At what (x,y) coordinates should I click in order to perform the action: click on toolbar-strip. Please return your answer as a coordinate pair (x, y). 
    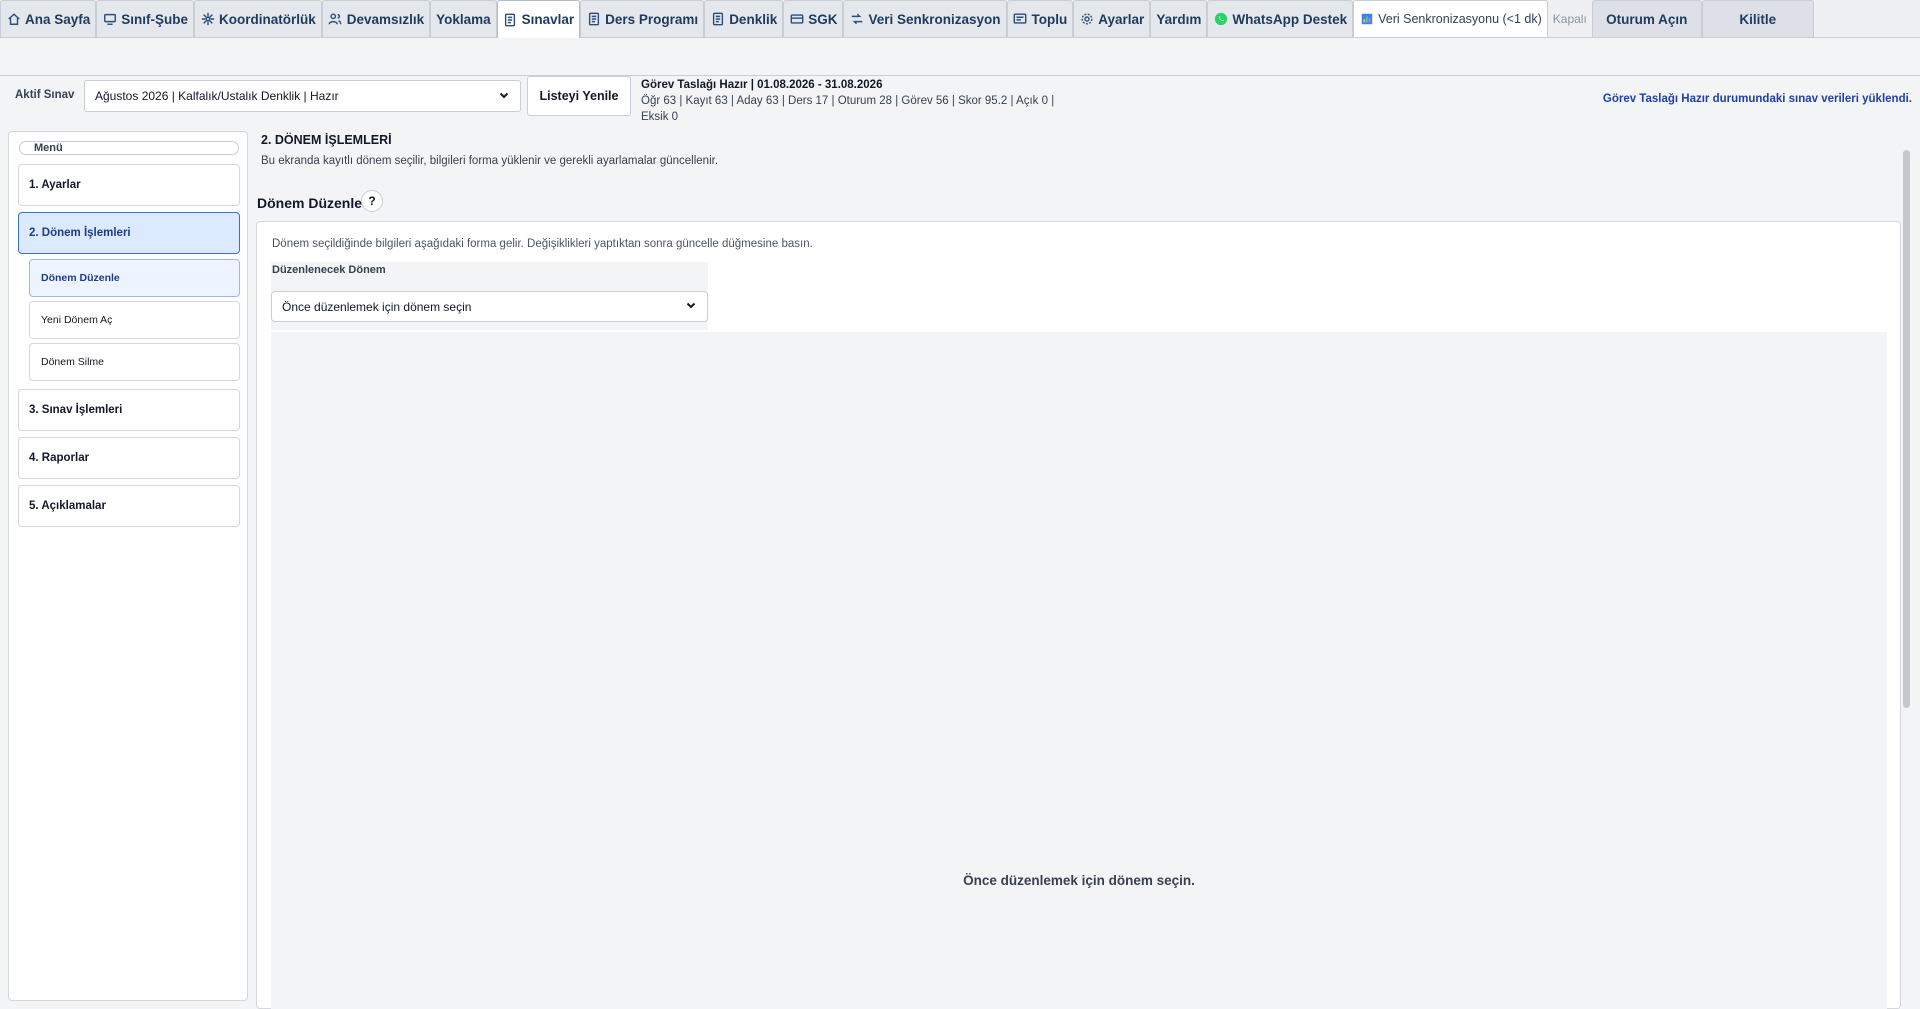
    Looking at the image, I should click on (960, 57).